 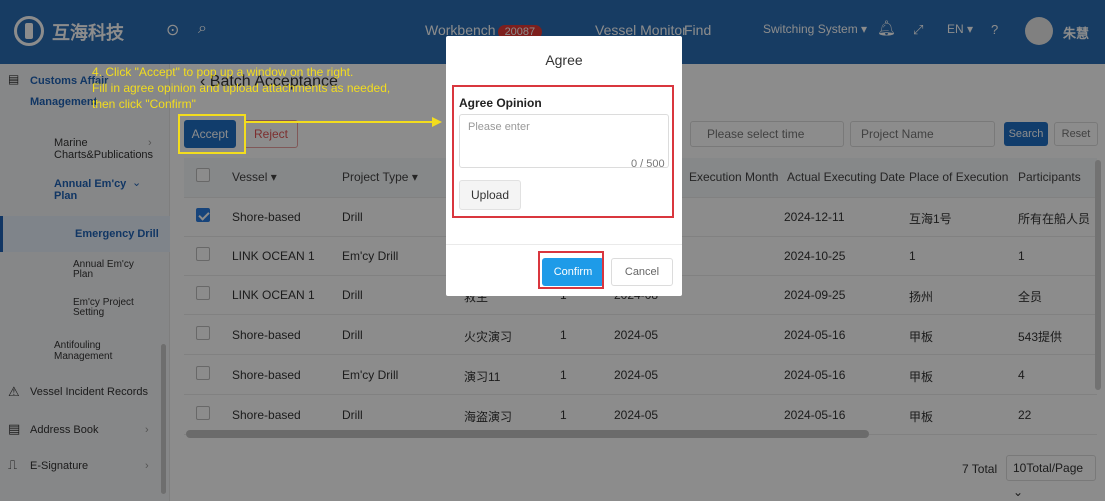 What do you see at coordinates (564, 60) in the screenshot?
I see `dialog-title: Agree` at bounding box center [564, 60].